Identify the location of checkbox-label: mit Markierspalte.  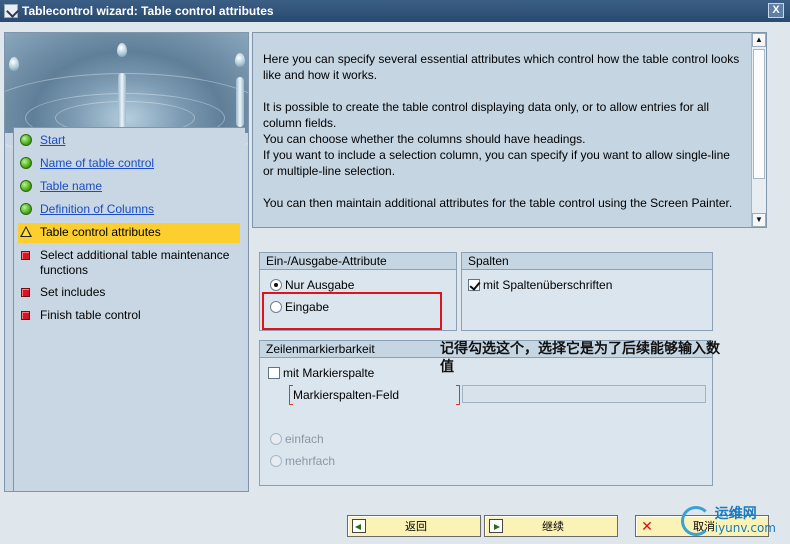
(329, 373).